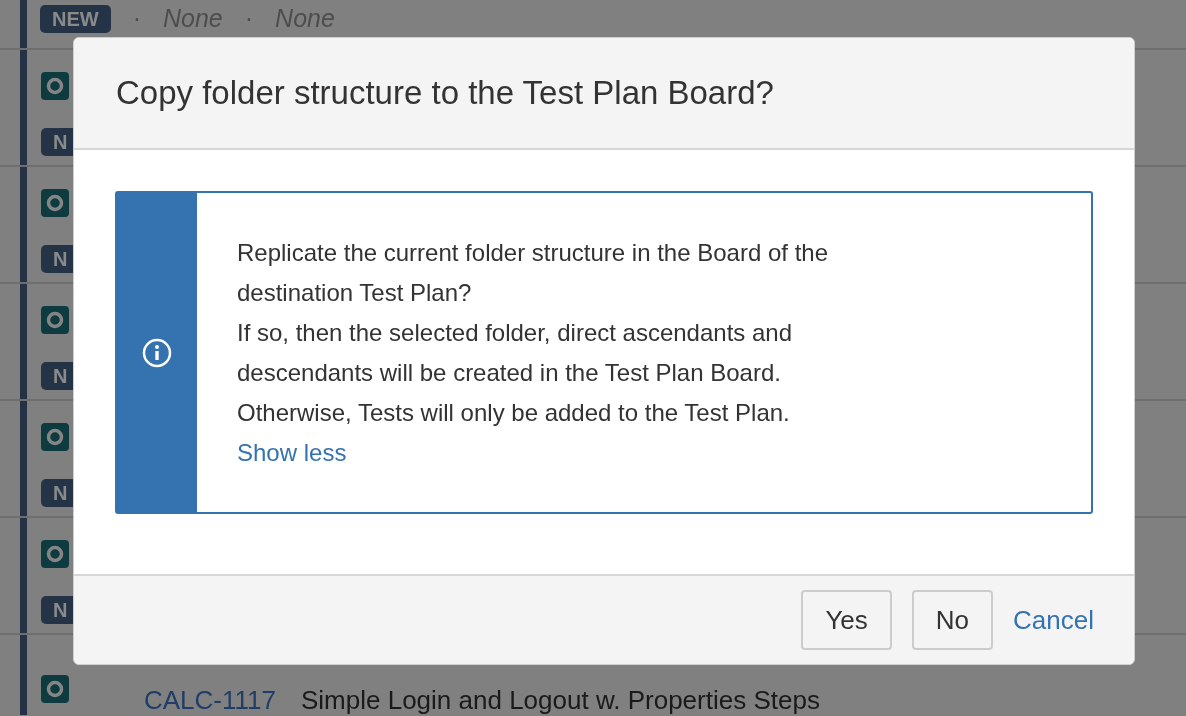 Image resolution: width=1186 pixels, height=716 pixels. Describe the element at coordinates (514, 413) in the screenshot. I see `message-text: Otherwise, Tests will only be added to the Test Plan.` at that location.